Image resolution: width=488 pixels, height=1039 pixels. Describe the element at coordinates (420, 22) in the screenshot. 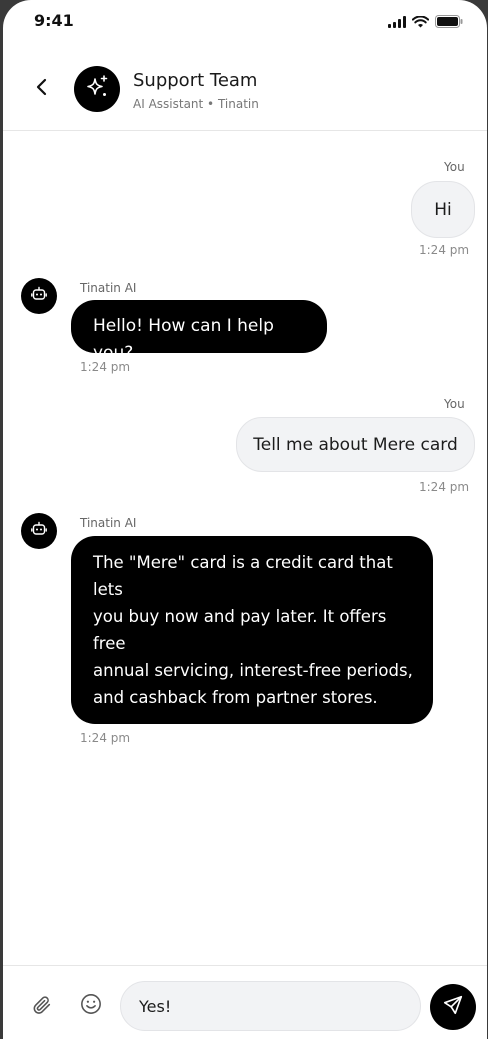

I see `wifi-icon` at that location.